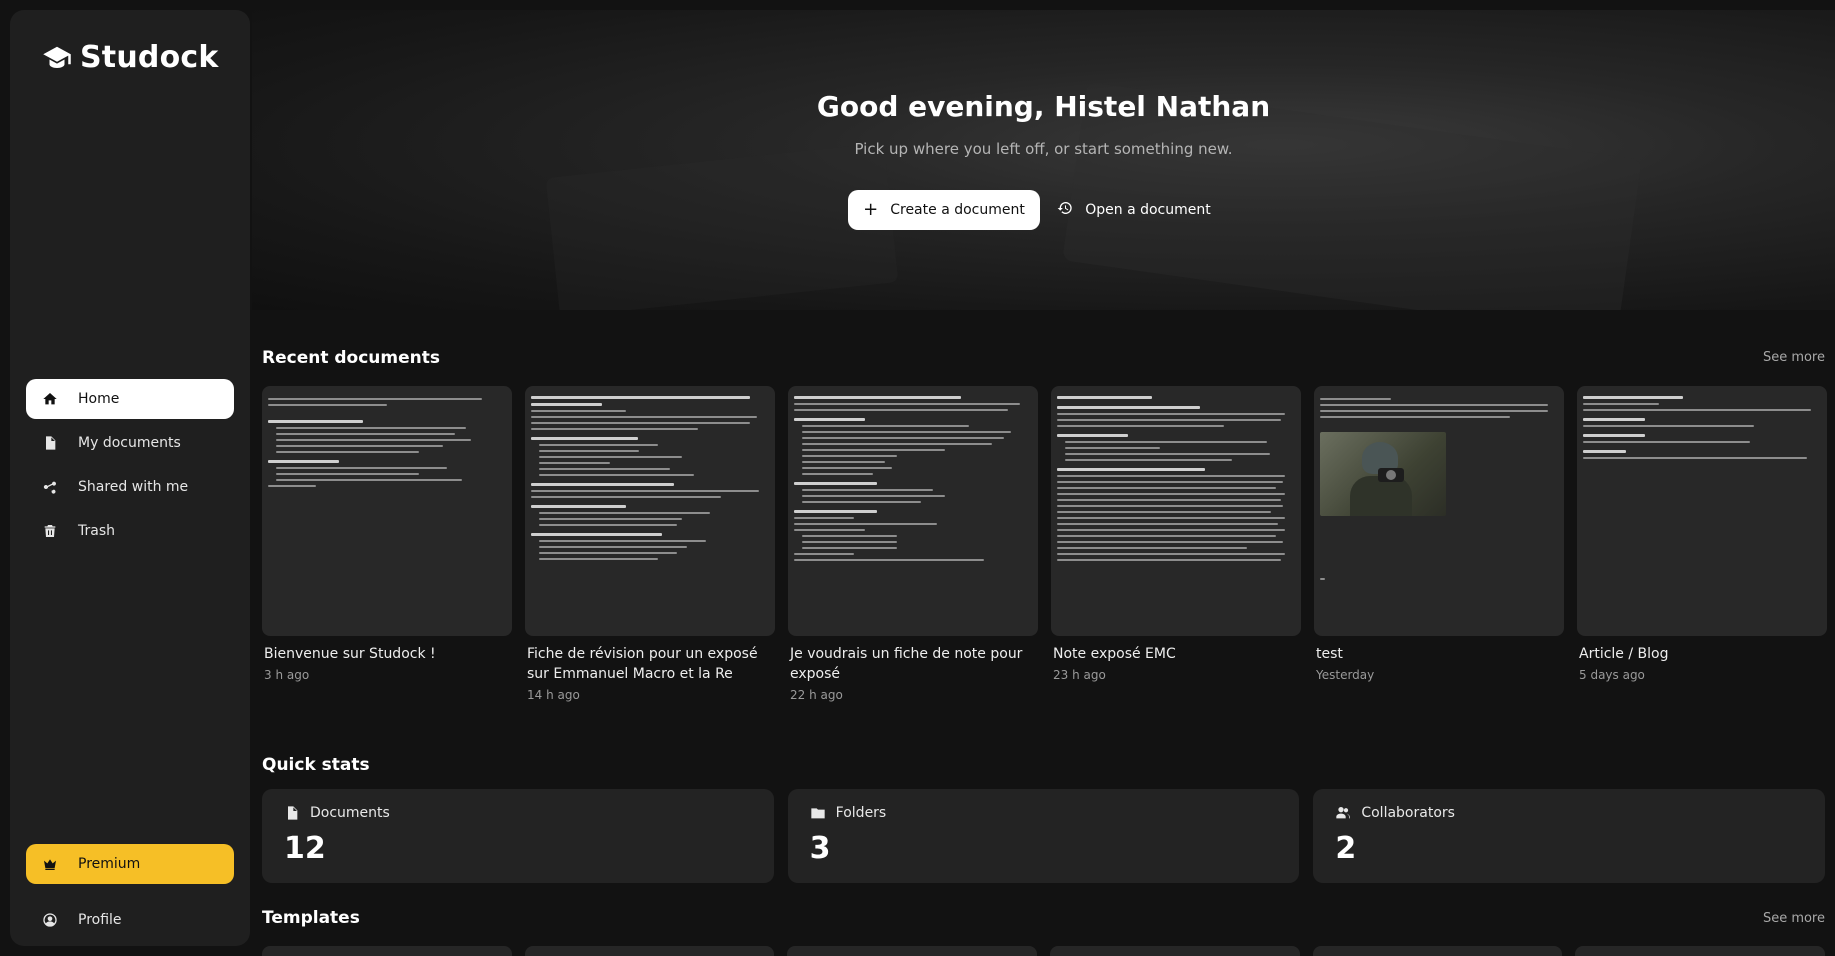 The height and width of the screenshot is (956, 1835). Describe the element at coordinates (820, 848) in the screenshot. I see `stat-value: 3` at that location.